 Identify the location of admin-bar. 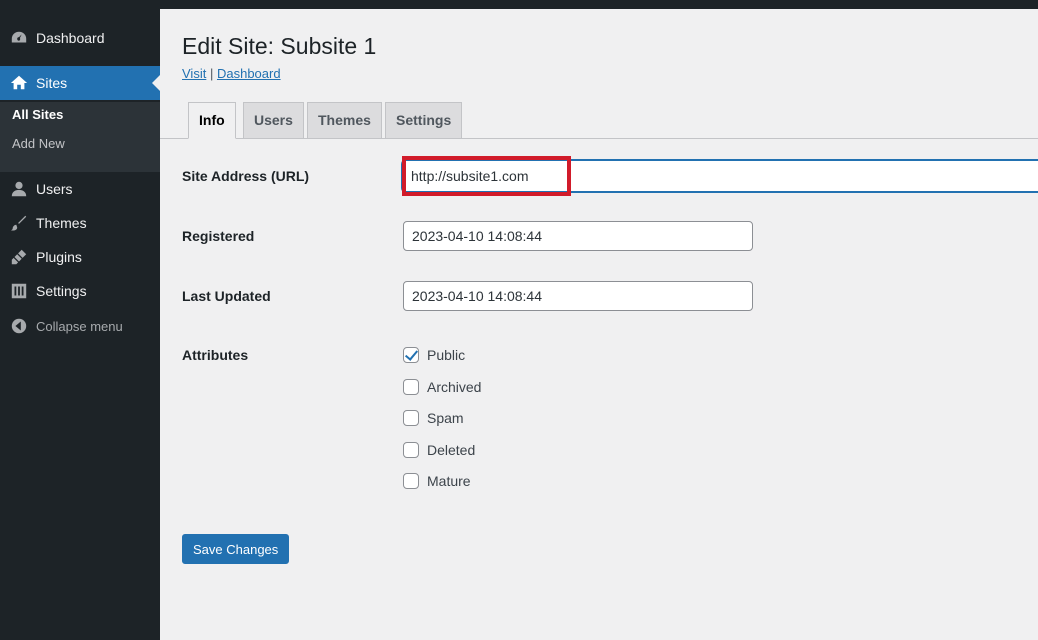
(519, 4).